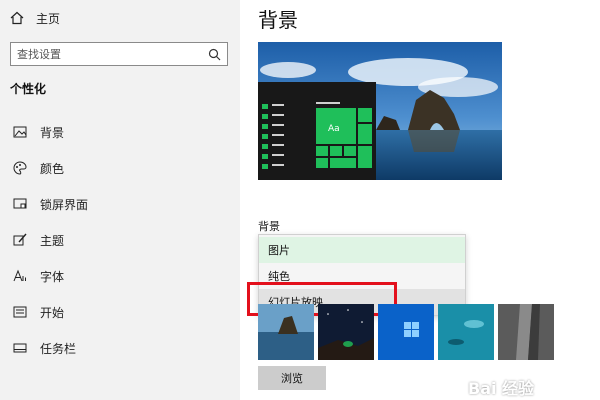 Image resolution: width=600 pixels, height=400 pixels. I want to click on background-preview: Aa, so click(380, 111).